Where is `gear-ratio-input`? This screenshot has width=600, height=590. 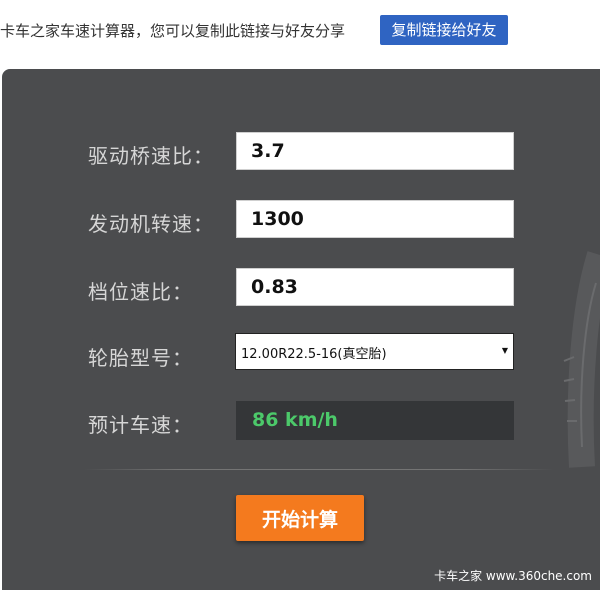 gear-ratio-input is located at coordinates (375, 287).